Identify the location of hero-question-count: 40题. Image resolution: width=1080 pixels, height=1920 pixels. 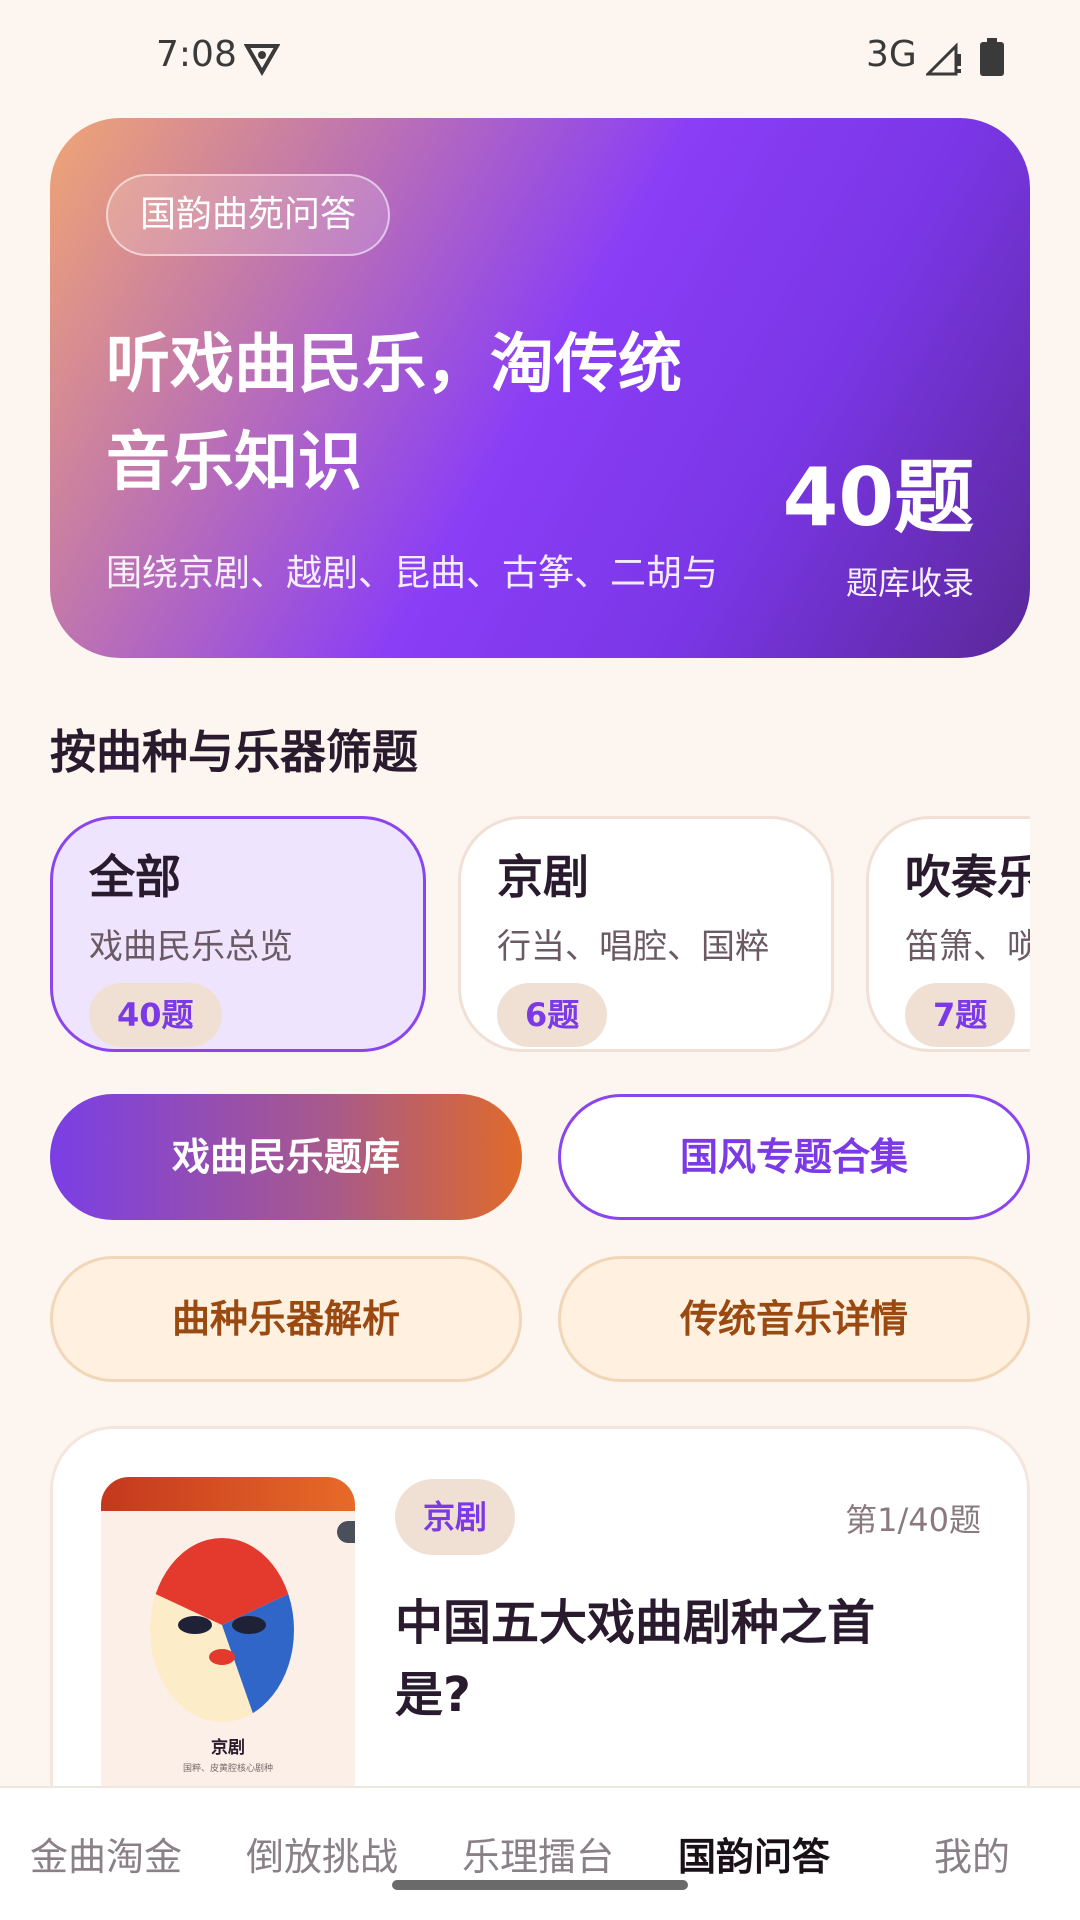
(878, 497).